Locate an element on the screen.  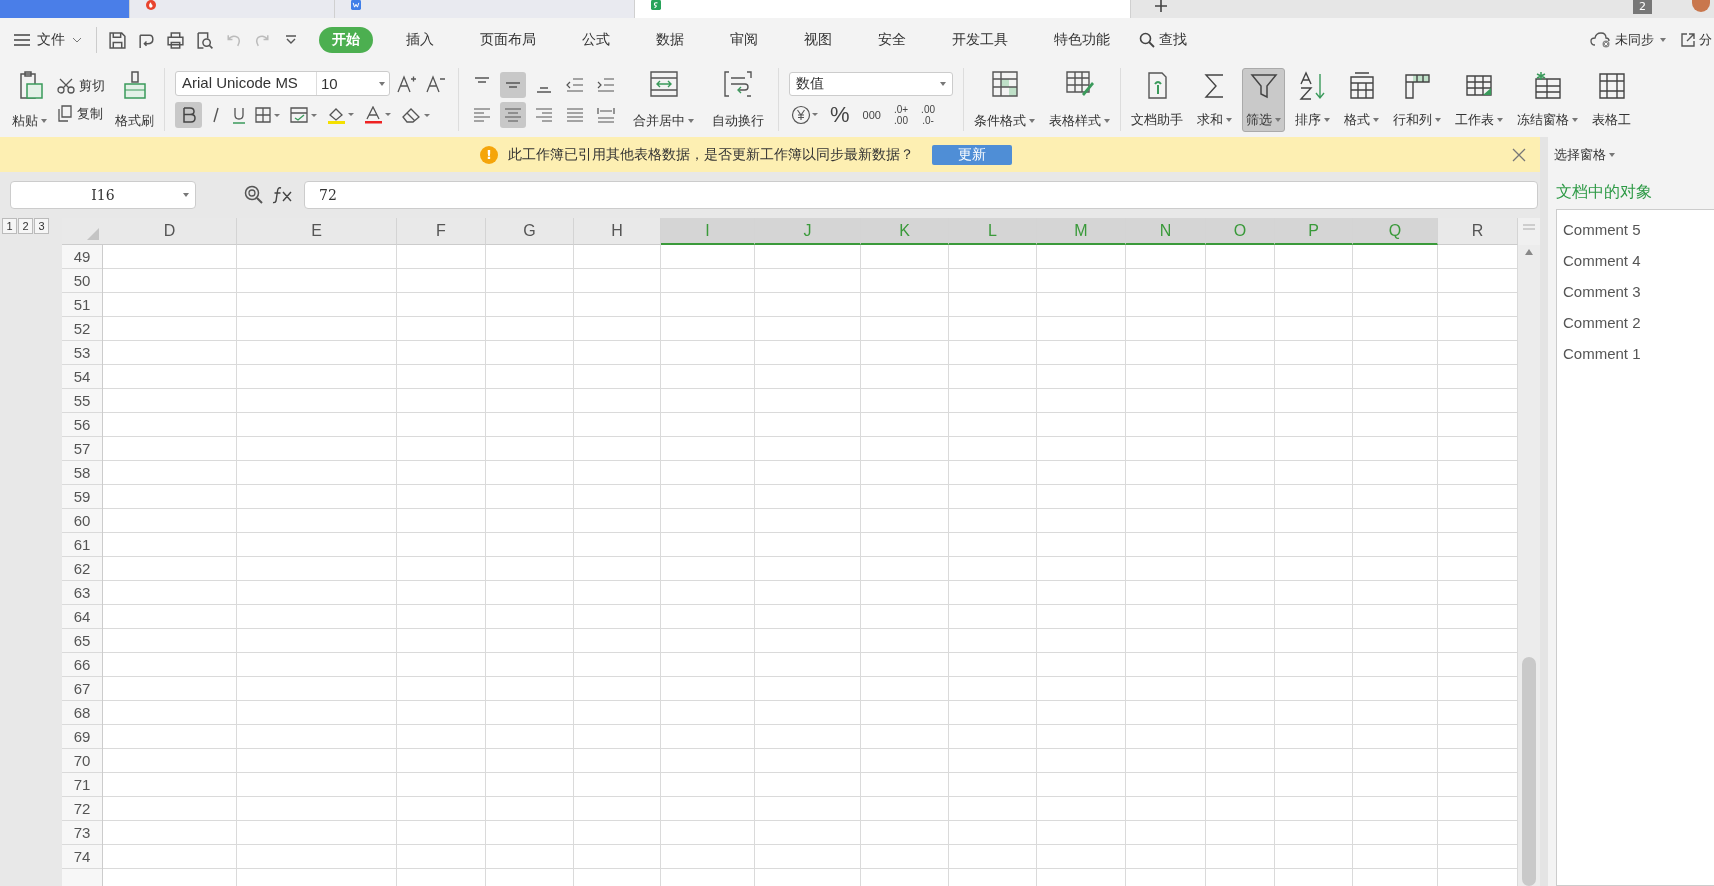
align-middle-button is located at coordinates (513, 84).